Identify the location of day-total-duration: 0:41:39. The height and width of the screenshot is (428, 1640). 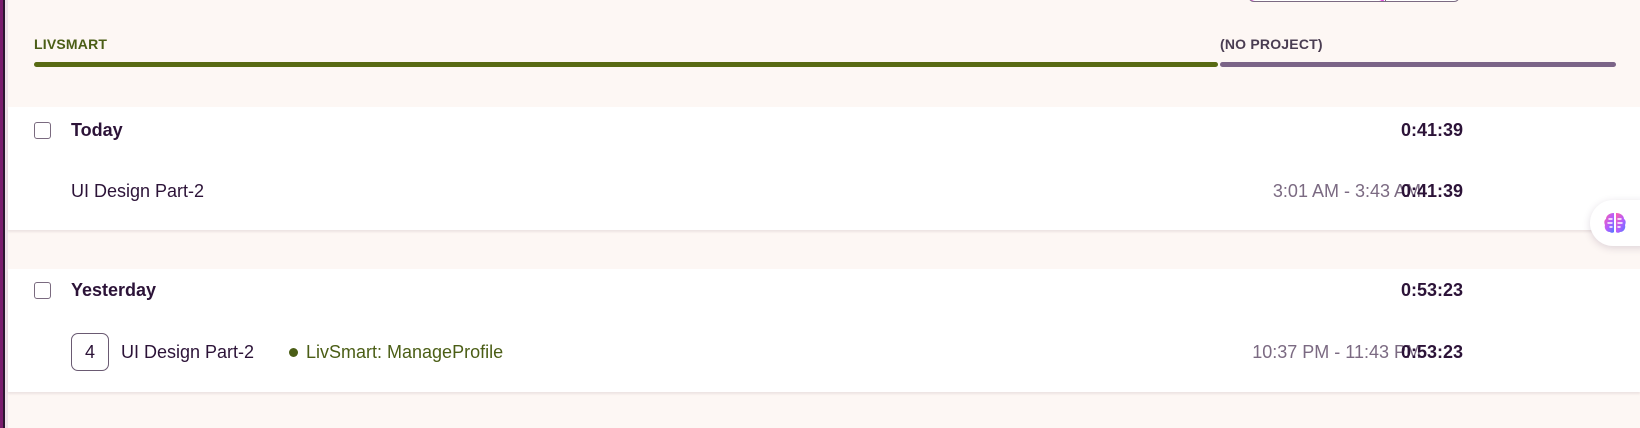
(1431, 129).